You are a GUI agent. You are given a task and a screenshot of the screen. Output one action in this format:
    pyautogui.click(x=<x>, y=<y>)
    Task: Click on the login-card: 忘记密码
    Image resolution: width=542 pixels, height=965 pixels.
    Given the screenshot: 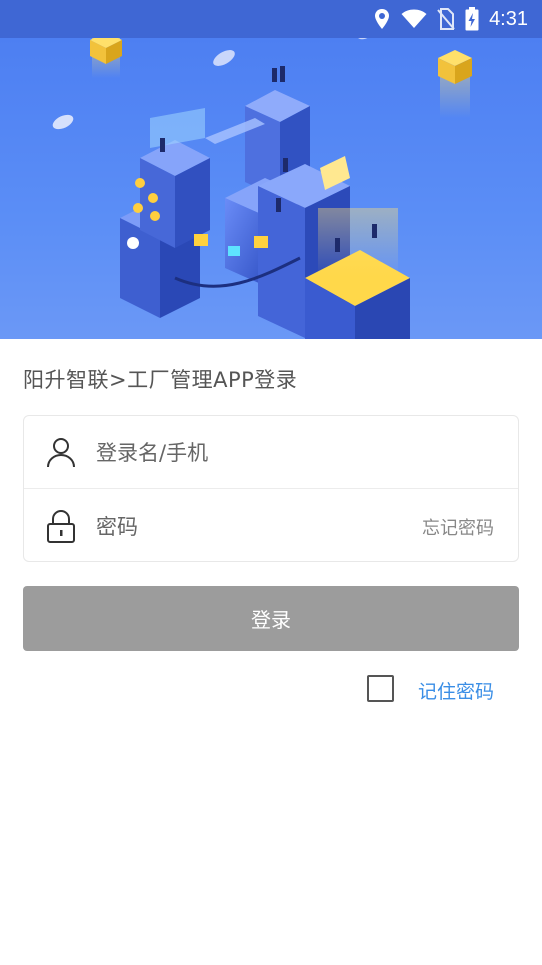 What is the action you would take?
    pyautogui.click(x=271, y=489)
    